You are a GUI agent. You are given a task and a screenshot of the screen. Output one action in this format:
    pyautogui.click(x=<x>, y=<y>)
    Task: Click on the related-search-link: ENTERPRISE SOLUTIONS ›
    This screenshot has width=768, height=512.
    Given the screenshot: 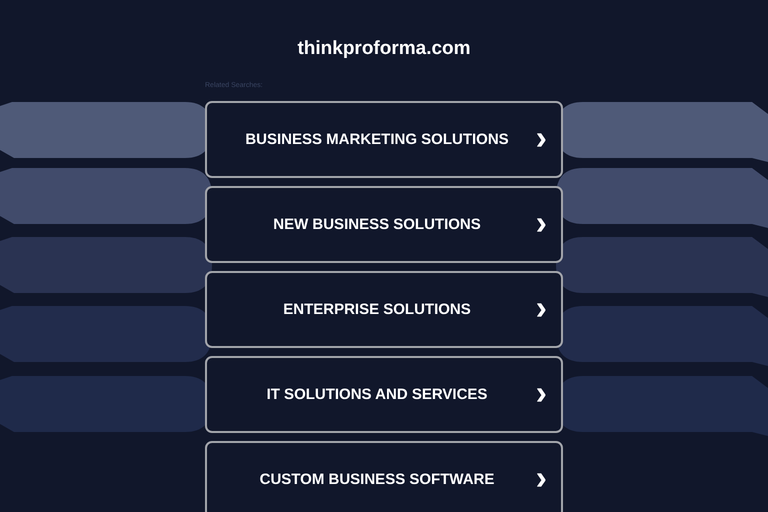 What is the action you would take?
    pyautogui.click(x=384, y=309)
    